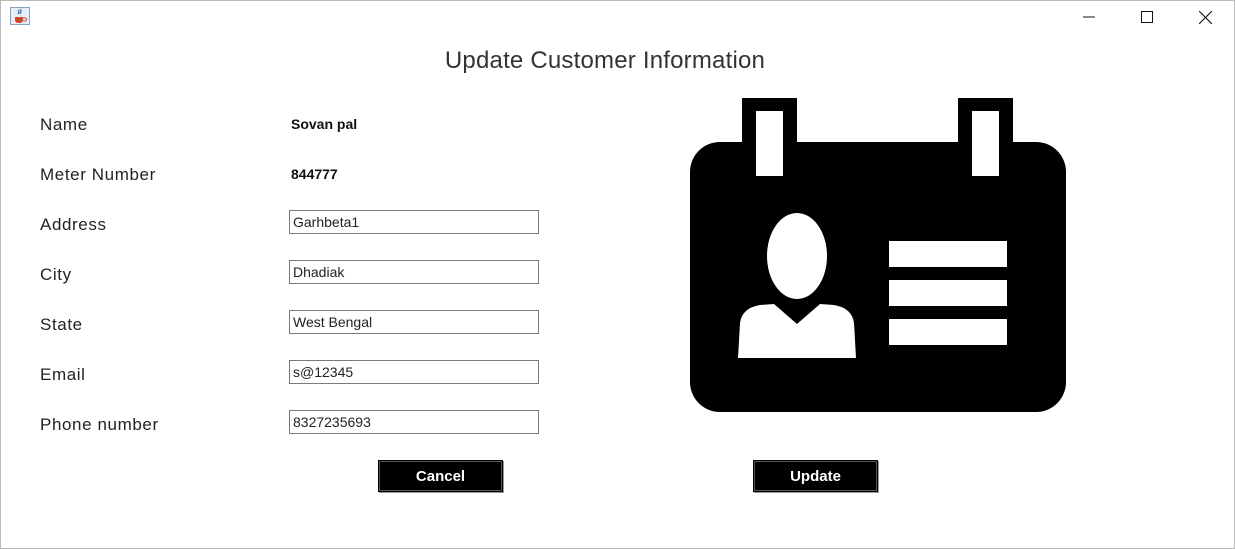  What do you see at coordinates (314, 174) in the screenshot?
I see `meter-number-value: 844777` at bounding box center [314, 174].